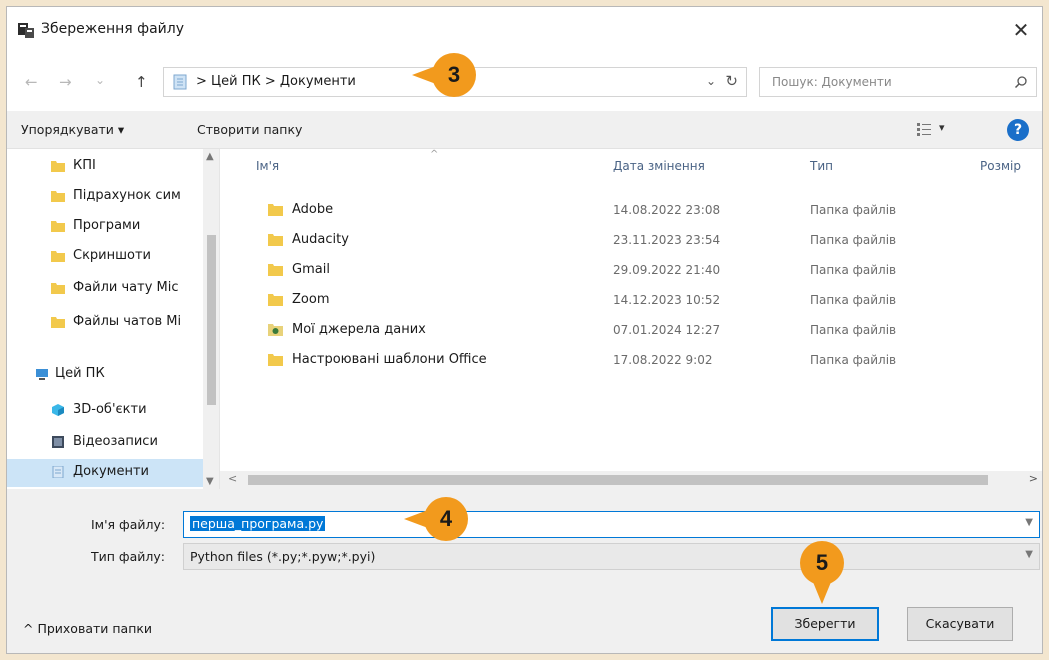 This screenshot has width=1049, height=660. Describe the element at coordinates (631, 300) in the screenshot. I see `list-item: Zoom 14.12.2023 10:52 Папка файлів` at that location.